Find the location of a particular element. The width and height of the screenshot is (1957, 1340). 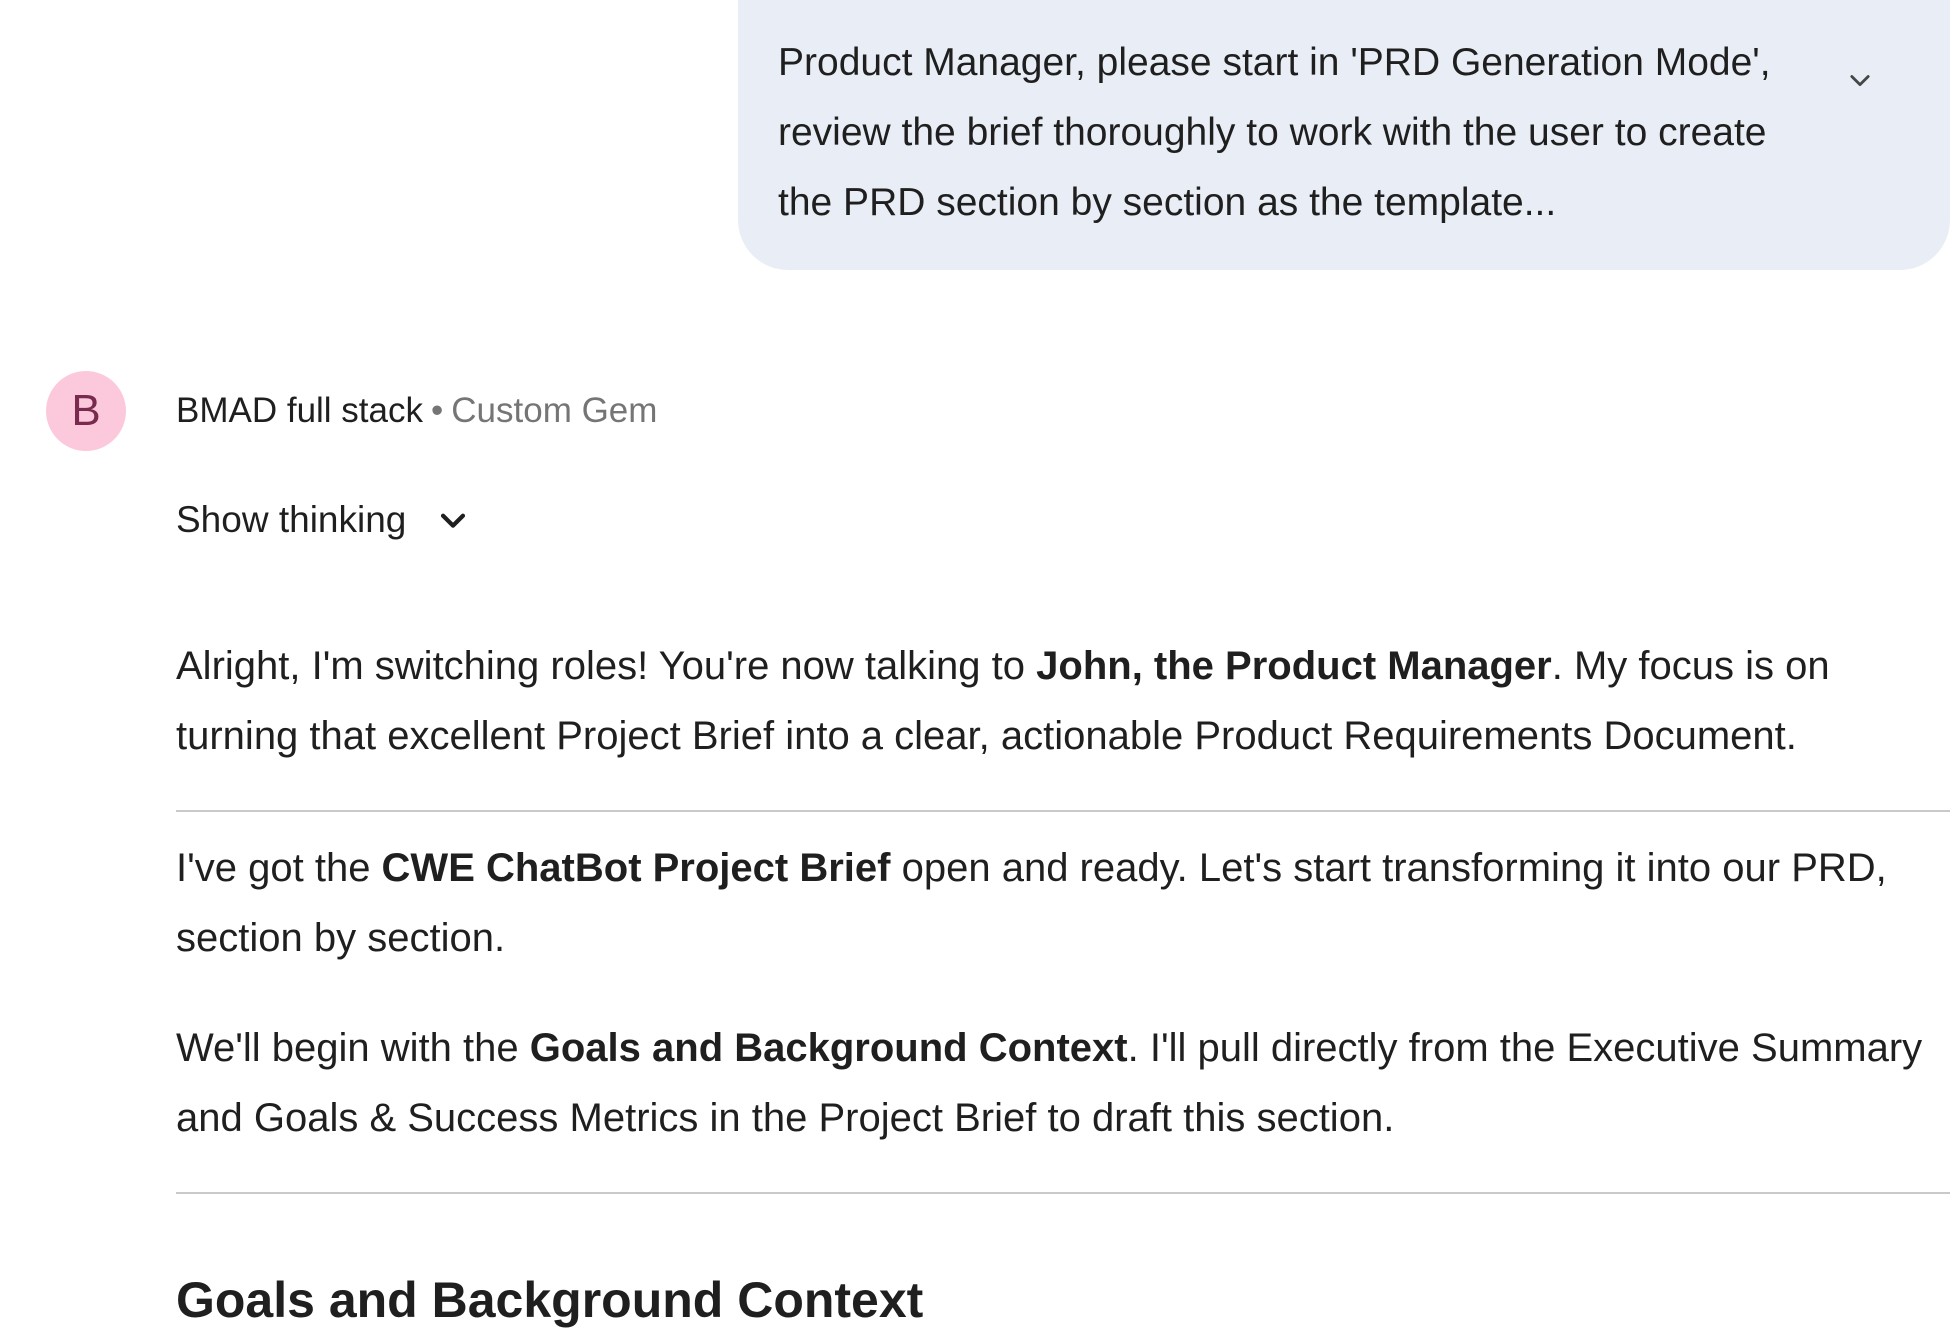

gem-avatar: B is located at coordinates (86, 411).